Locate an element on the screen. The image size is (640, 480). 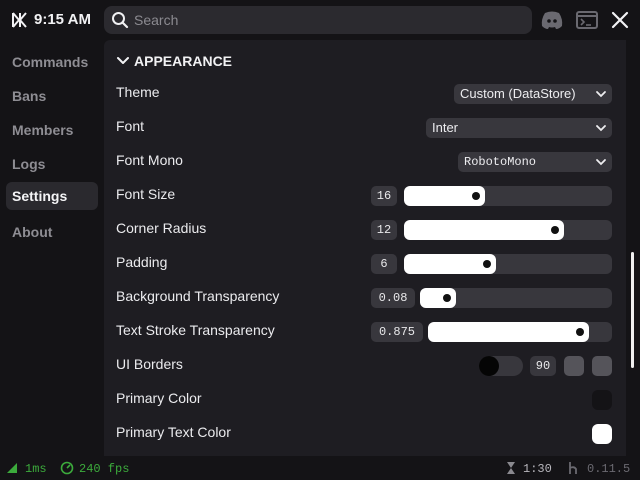
padding-value: 6 is located at coordinates (384, 264).